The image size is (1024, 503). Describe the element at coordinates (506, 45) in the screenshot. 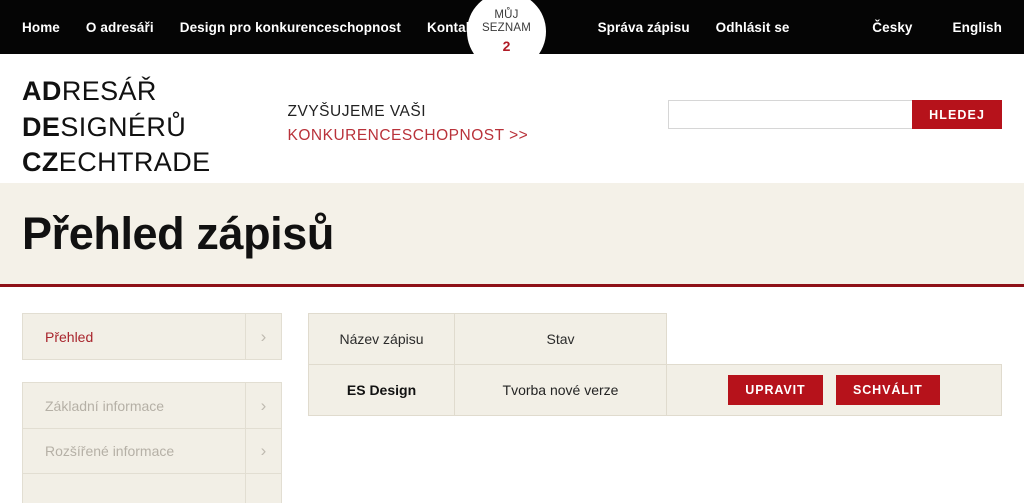

I see `my-list-count: 2` at that location.